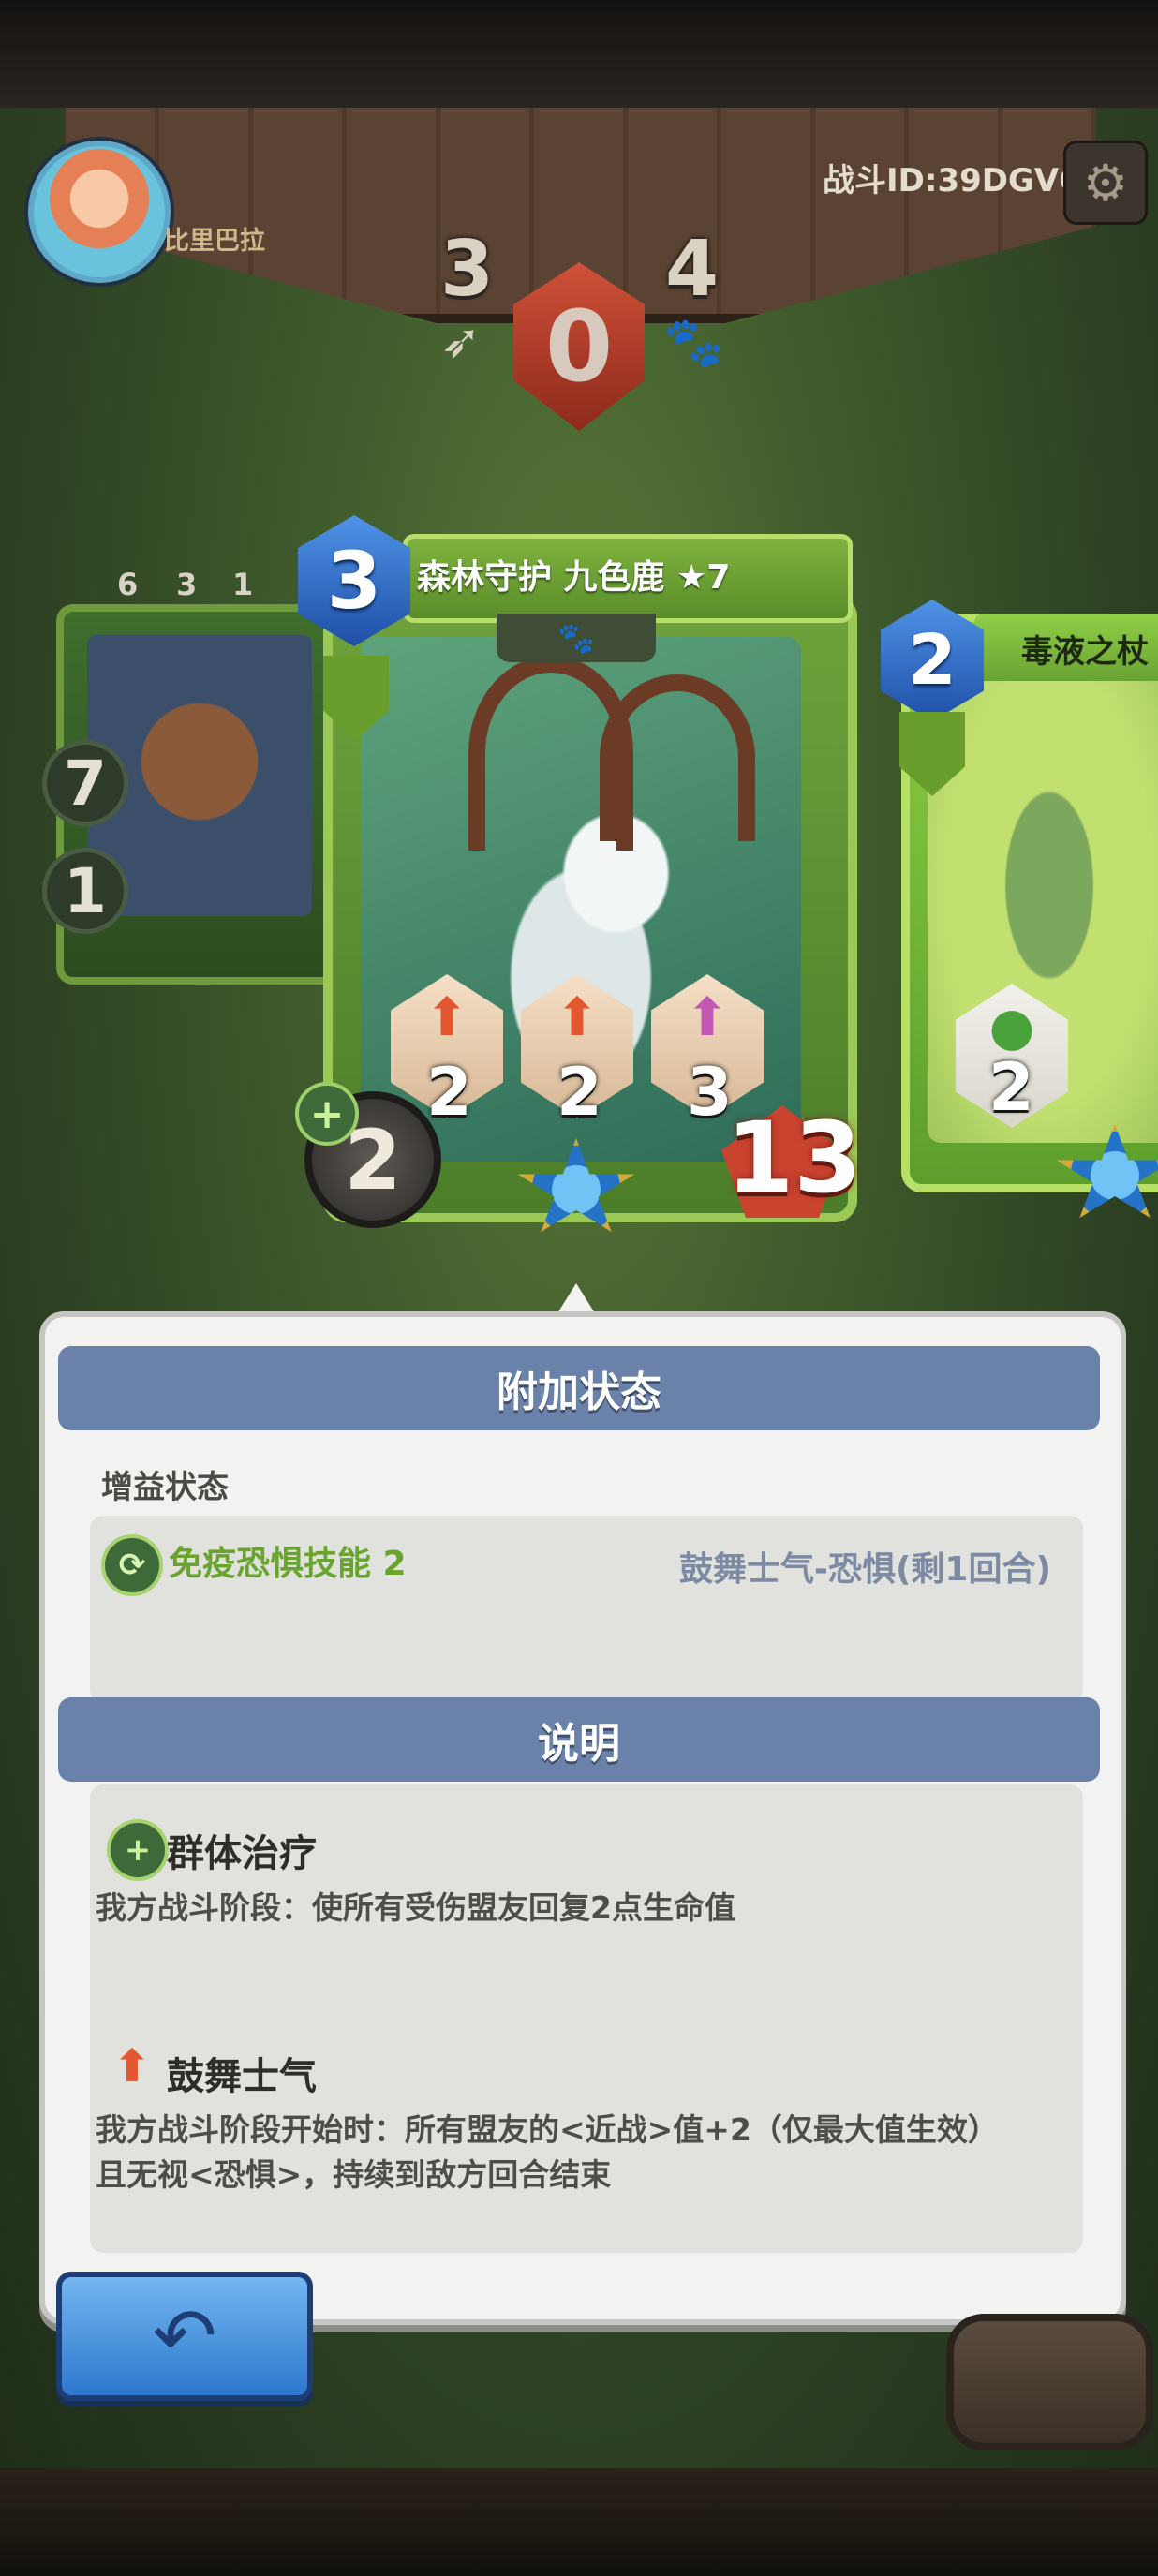 This screenshot has height=2576, width=1158. What do you see at coordinates (579, 1388) in the screenshot?
I see `modal-title: 附加状态` at bounding box center [579, 1388].